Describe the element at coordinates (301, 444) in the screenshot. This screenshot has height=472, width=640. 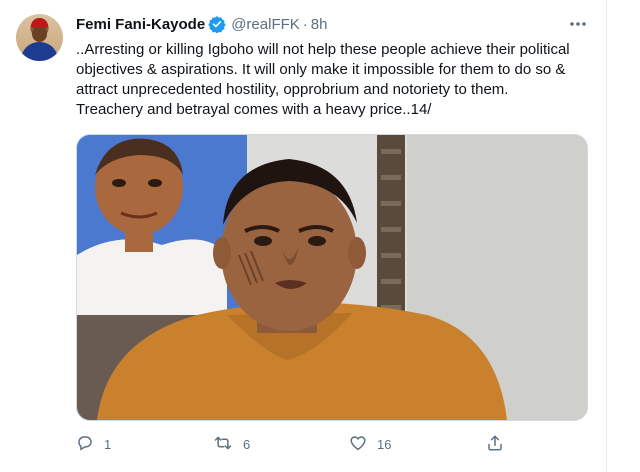
I see `tweet-actions: 1 6 16` at that location.